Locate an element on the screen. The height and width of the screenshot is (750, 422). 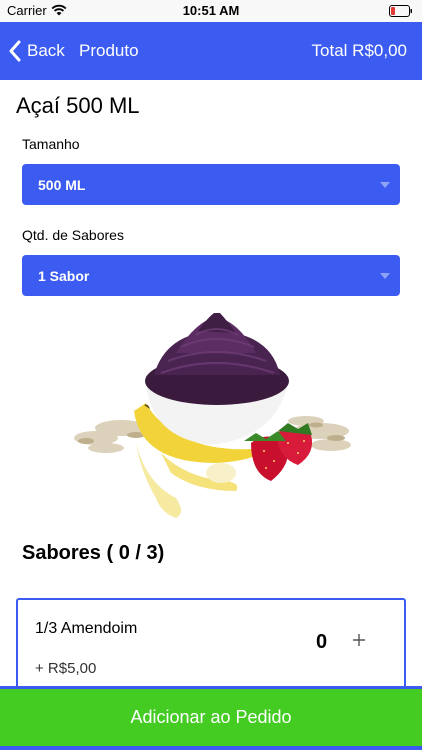
size-label: Tamanho is located at coordinates (51, 144).